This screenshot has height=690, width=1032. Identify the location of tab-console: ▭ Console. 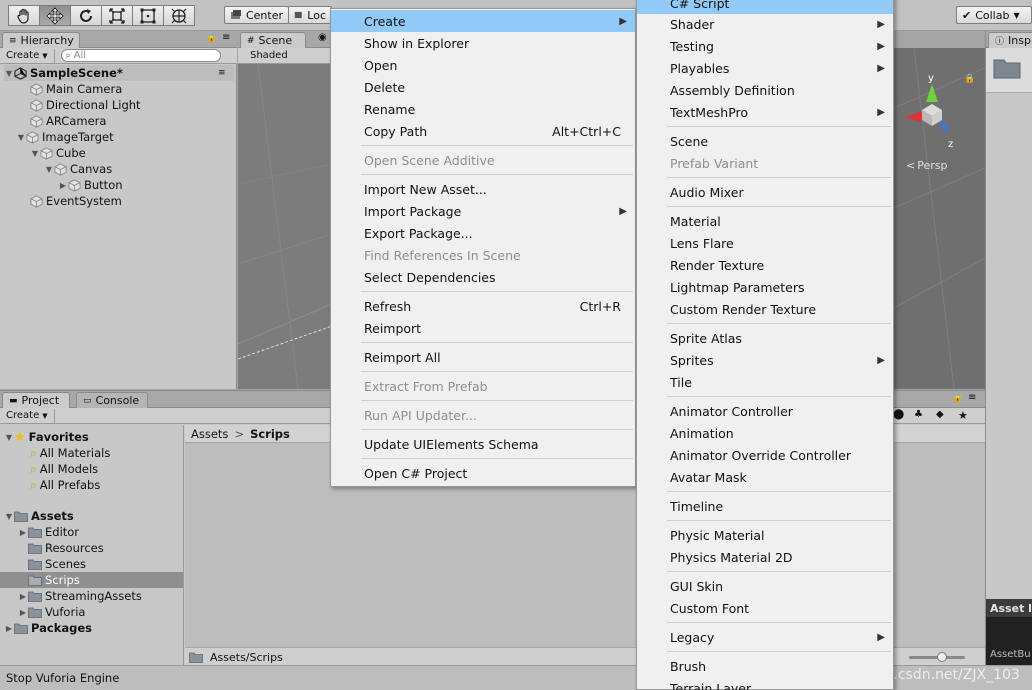
(112, 400).